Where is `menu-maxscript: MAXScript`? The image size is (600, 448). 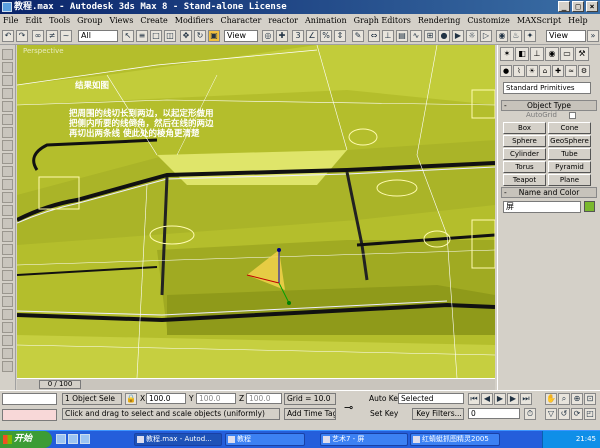 menu-maxscript: MAXScript is located at coordinates (539, 21).